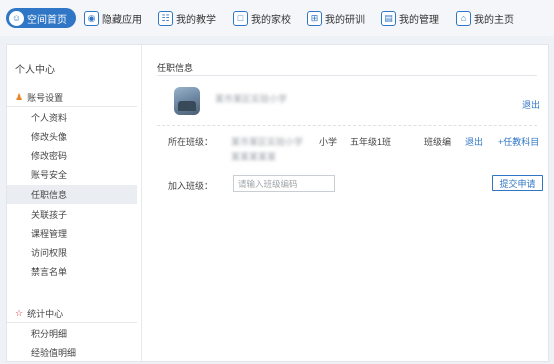 This screenshot has width=554, height=364. What do you see at coordinates (518, 141) in the screenshot?
I see `add-subject-link: +任教科目` at bounding box center [518, 141].